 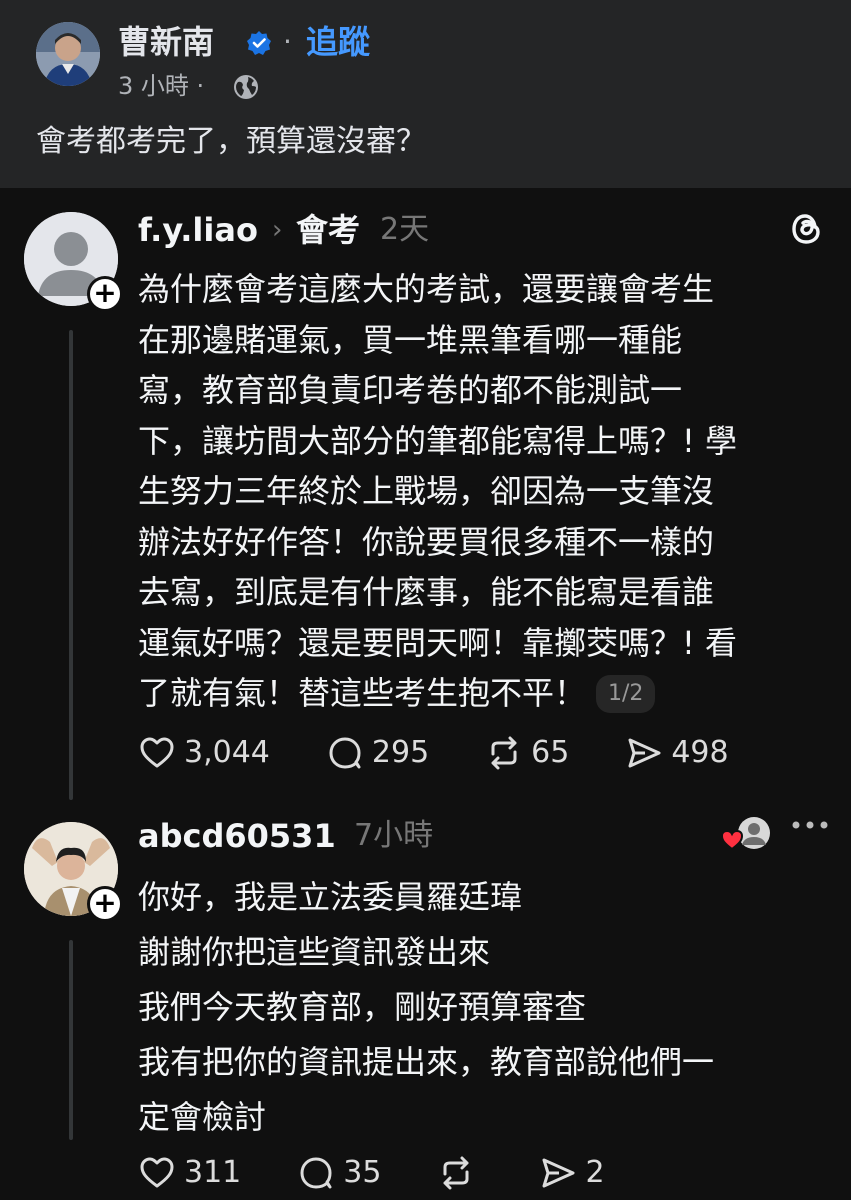 What do you see at coordinates (810, 825) in the screenshot?
I see `more-dots-icon` at bounding box center [810, 825].